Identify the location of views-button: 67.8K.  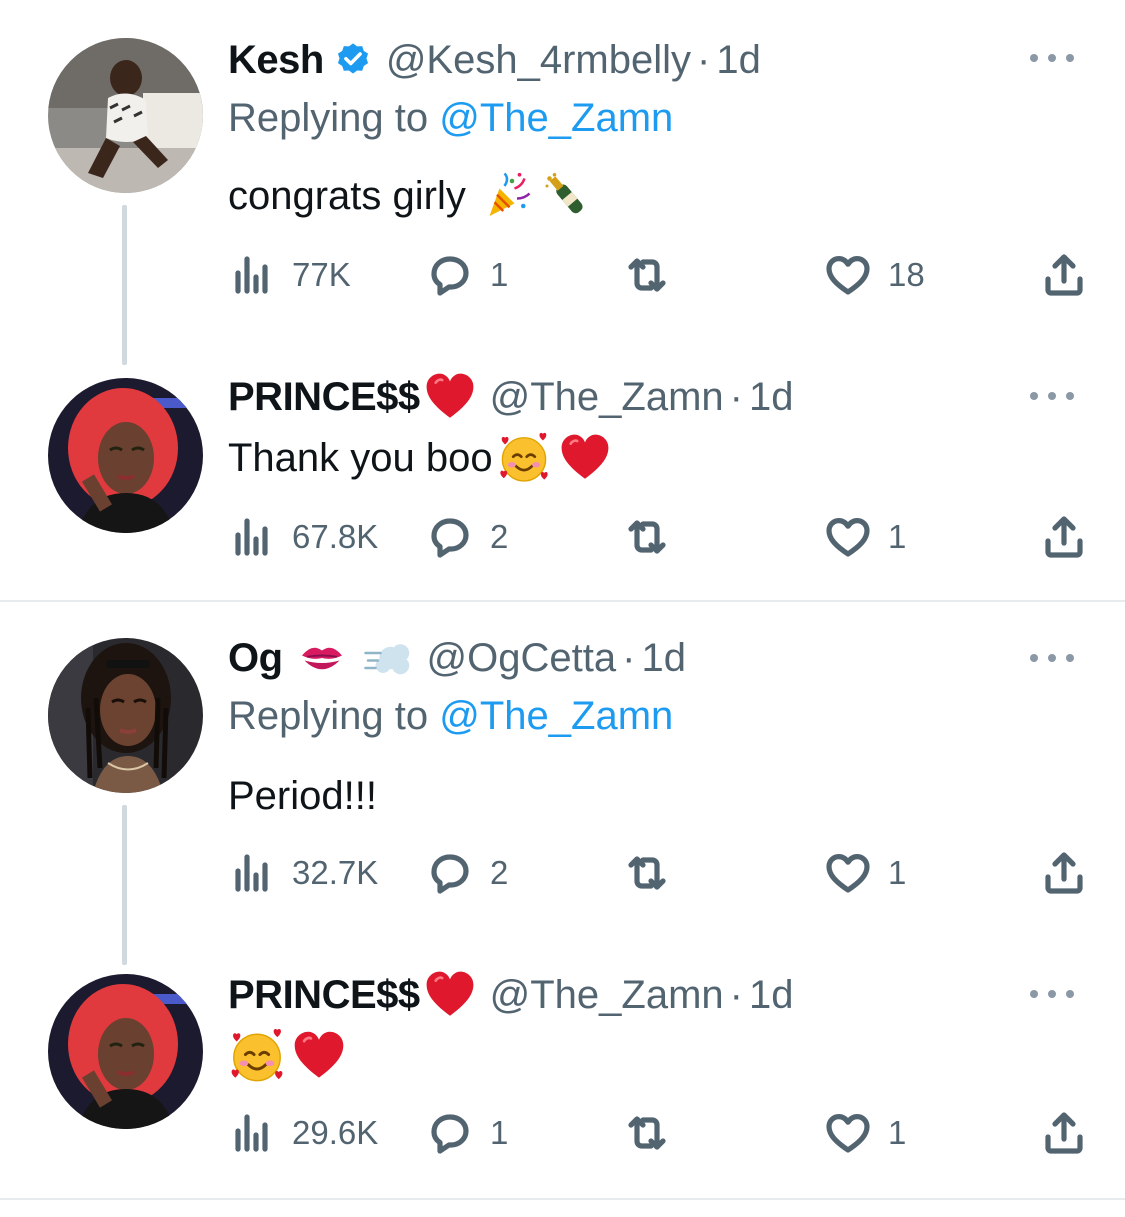
(303, 537).